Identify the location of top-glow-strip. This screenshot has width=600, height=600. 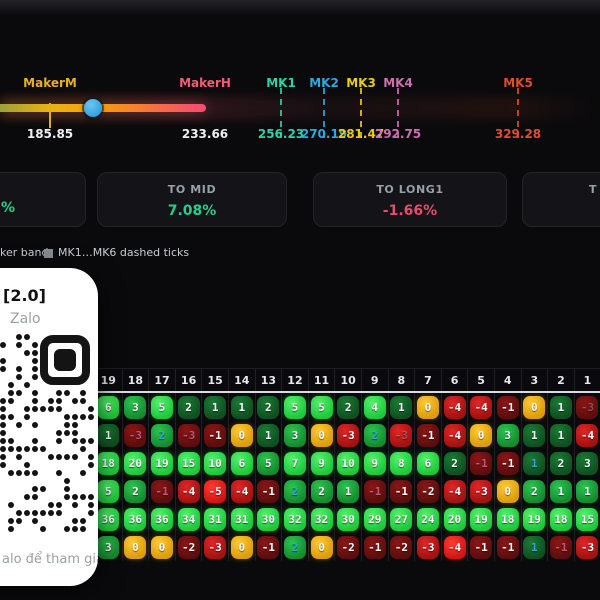
(300, 8).